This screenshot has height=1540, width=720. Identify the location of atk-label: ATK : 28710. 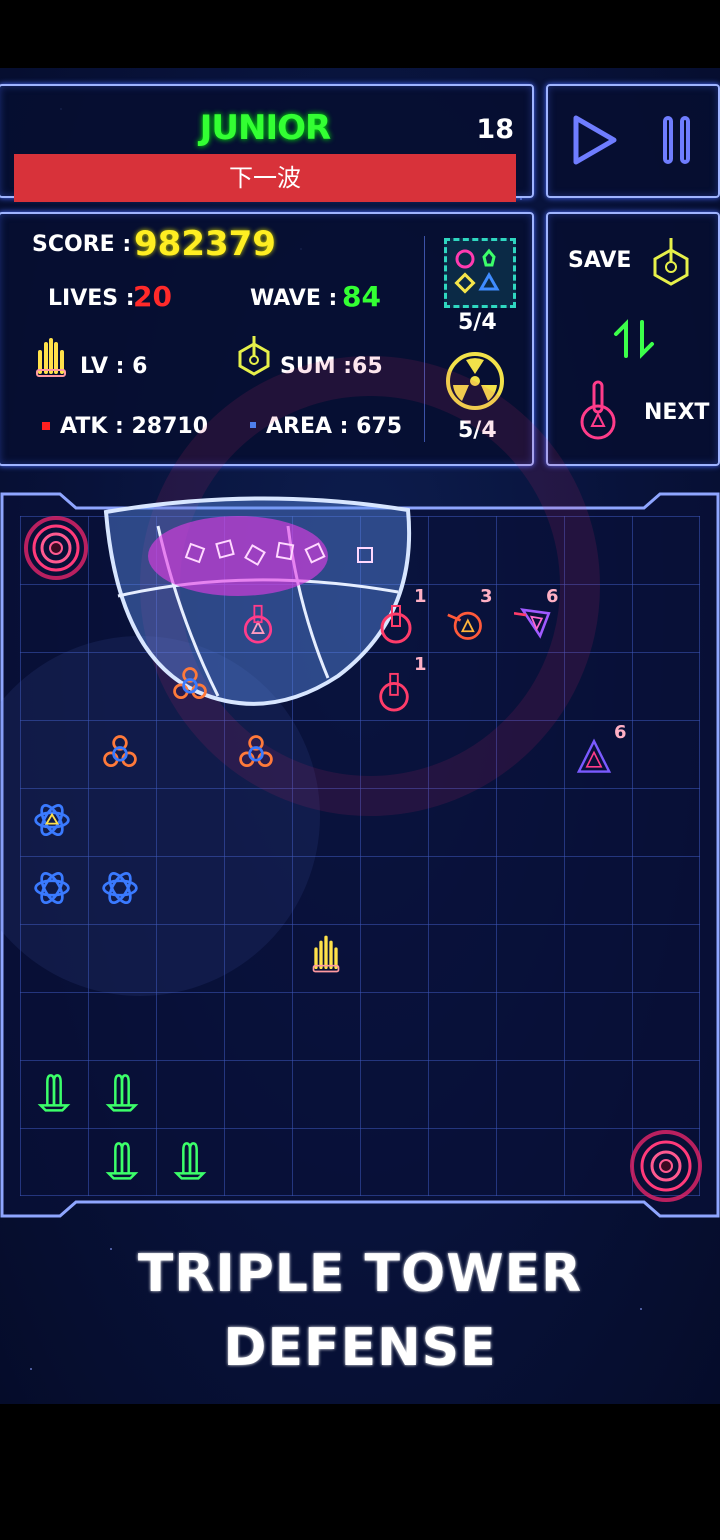
(134, 426).